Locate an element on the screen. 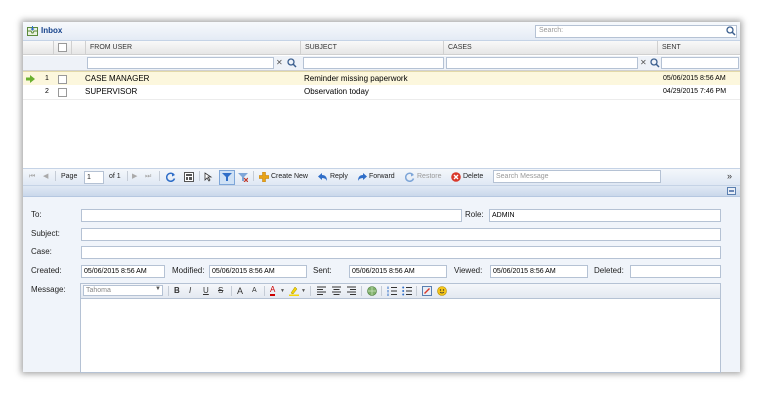  row-number-header is located at coordinates (38, 48).